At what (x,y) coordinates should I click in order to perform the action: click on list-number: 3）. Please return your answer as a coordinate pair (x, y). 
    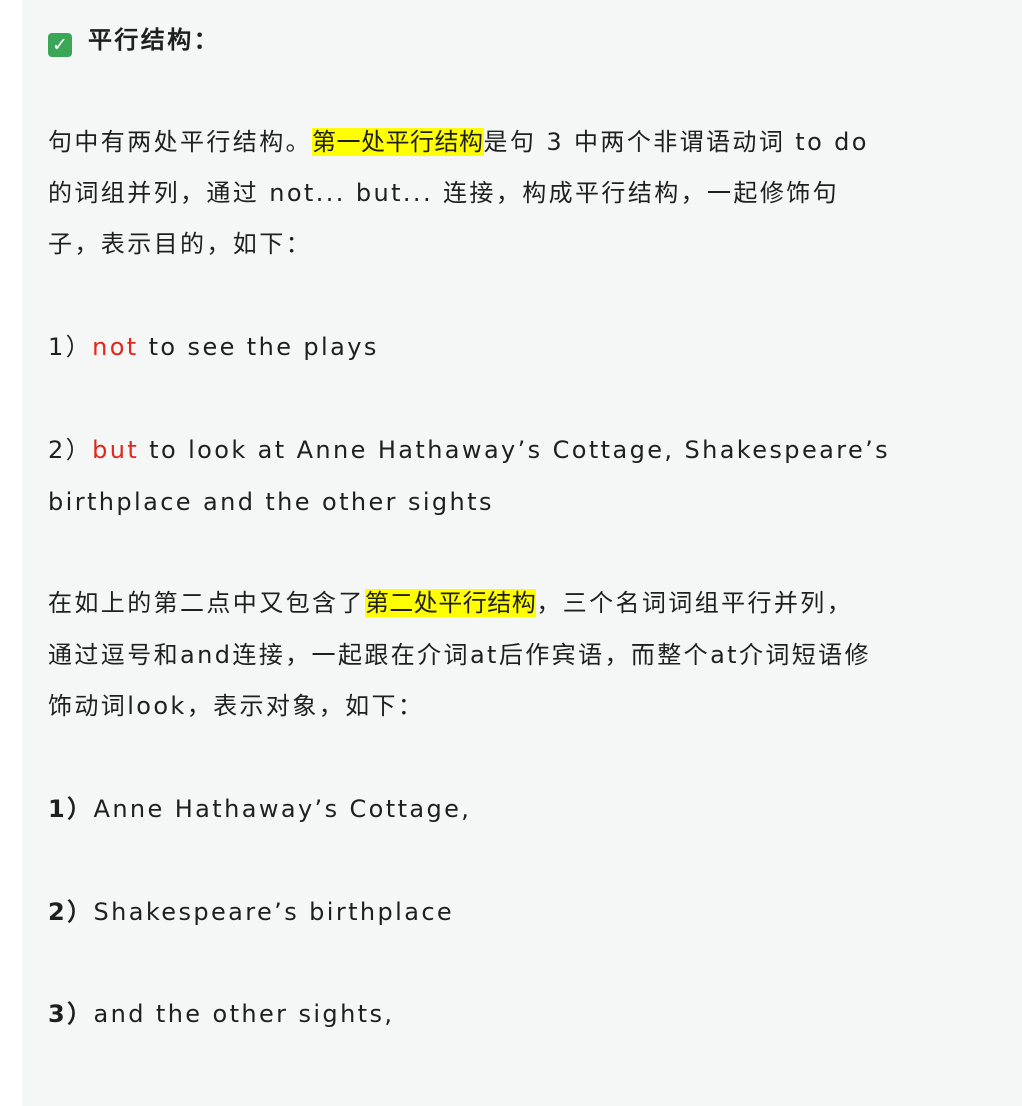
    Looking at the image, I should click on (71, 1014).